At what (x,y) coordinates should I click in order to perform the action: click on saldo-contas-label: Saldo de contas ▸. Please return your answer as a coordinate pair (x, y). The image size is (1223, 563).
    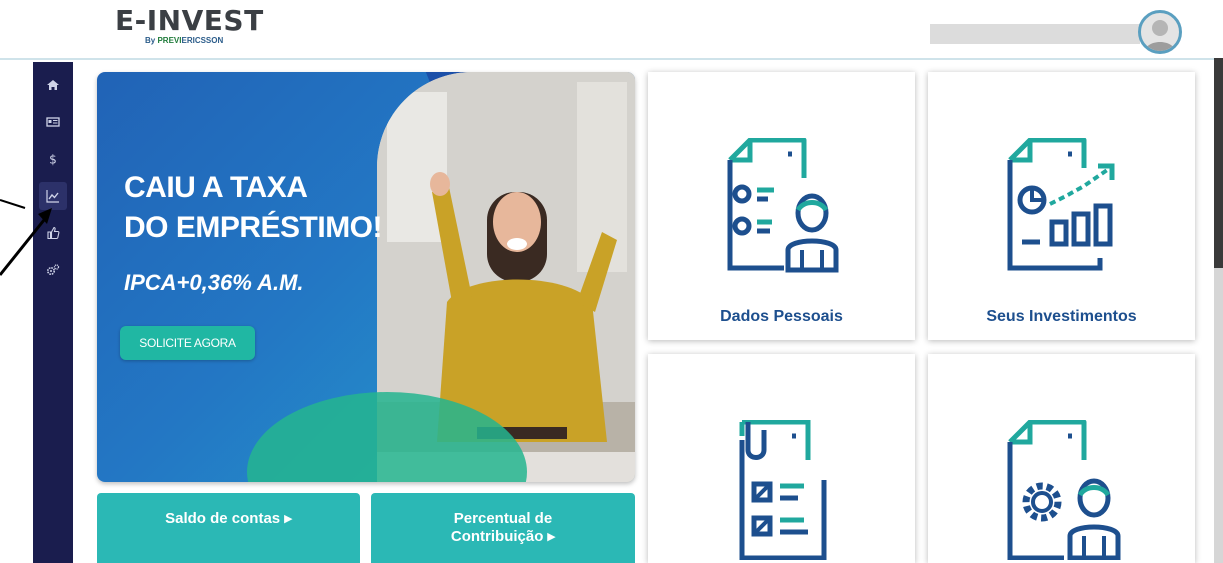
    Looking at the image, I should click on (228, 518).